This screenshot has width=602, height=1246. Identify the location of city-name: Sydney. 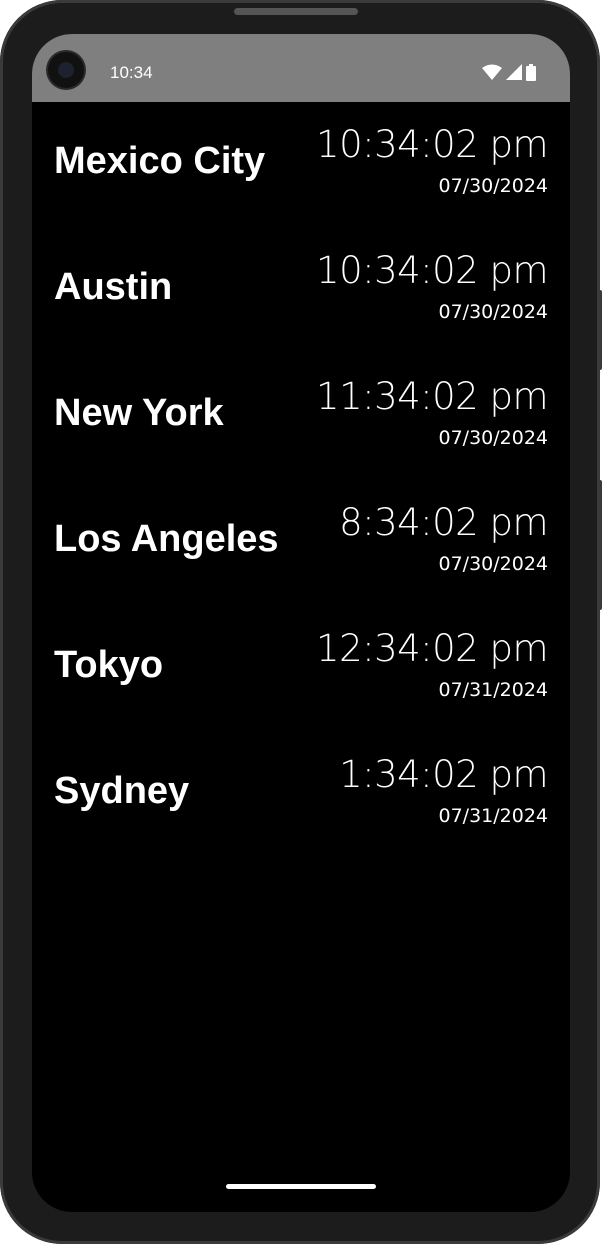
(122, 791).